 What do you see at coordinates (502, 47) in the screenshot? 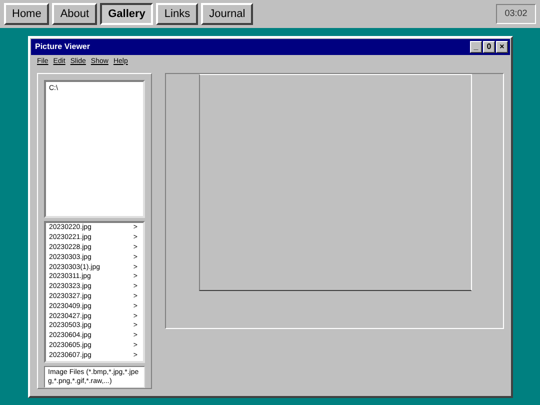
I see `close-button: ×` at bounding box center [502, 47].